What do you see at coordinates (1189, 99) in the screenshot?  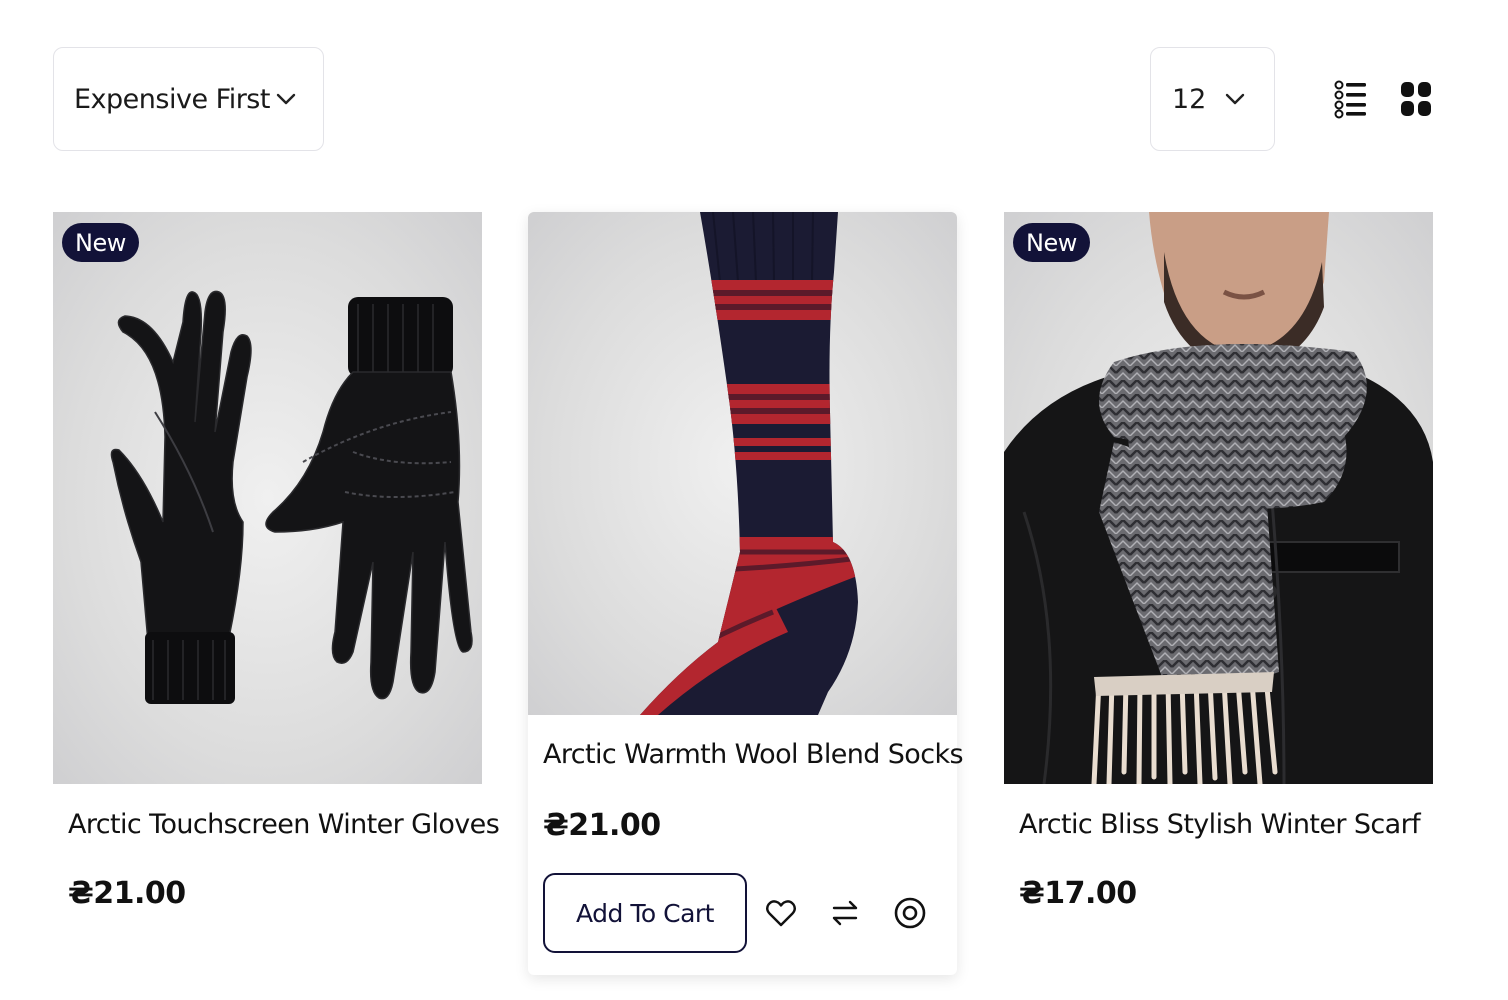 I see `per-page-label: 12` at bounding box center [1189, 99].